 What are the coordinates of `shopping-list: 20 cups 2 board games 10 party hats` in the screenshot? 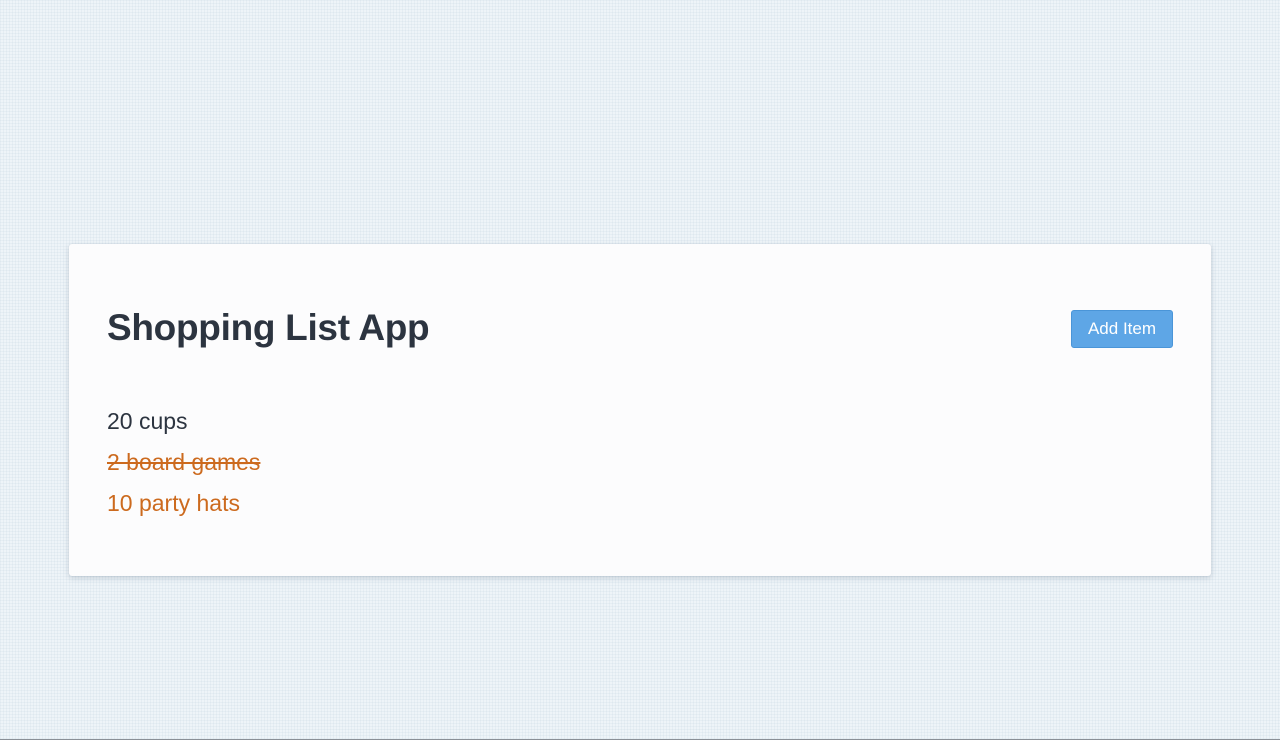 It's located at (183, 462).